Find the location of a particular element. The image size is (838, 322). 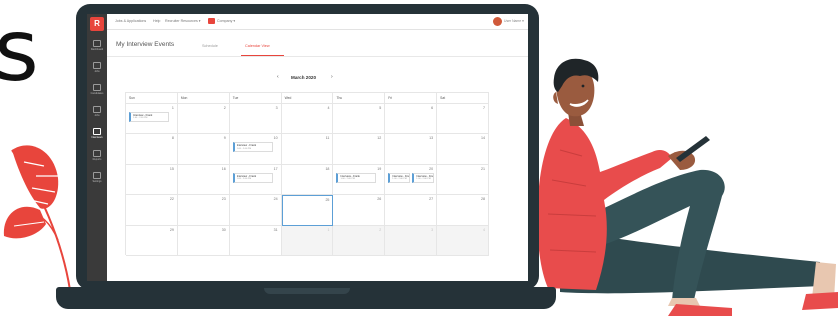

weekday-label: Mon is located at coordinates (203, 98).